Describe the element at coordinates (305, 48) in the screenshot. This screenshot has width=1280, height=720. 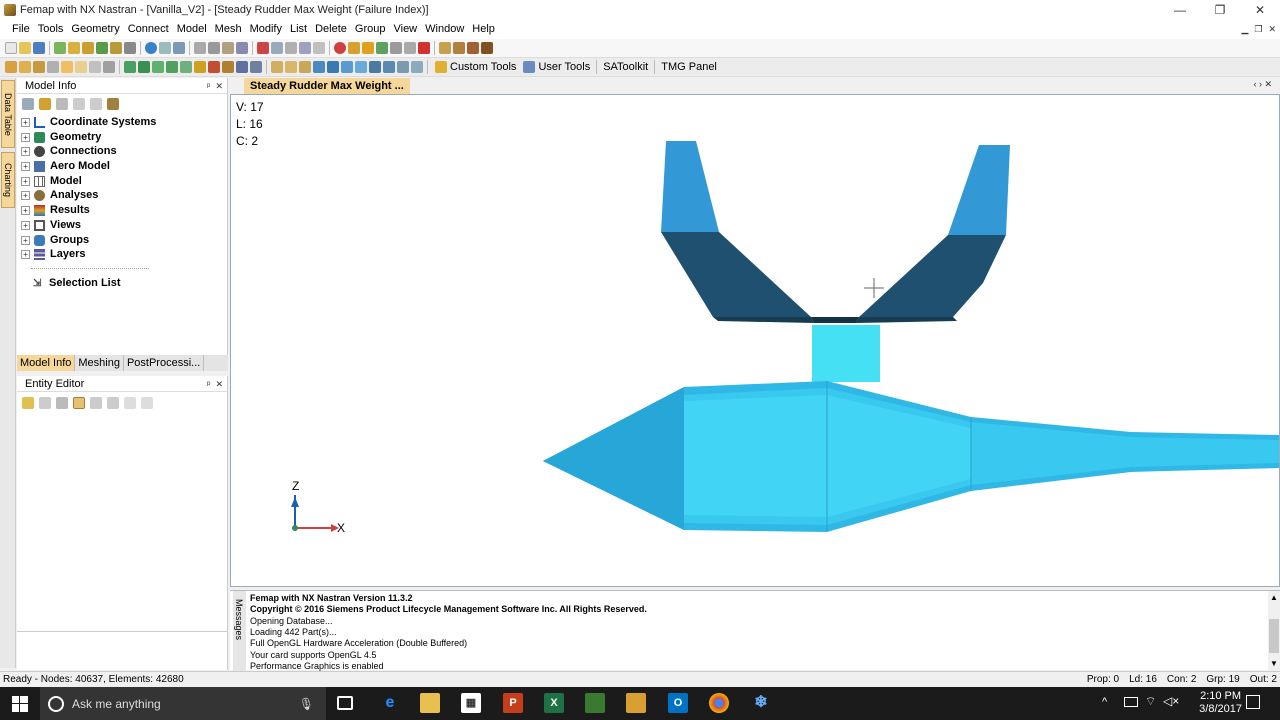
I see `transform-icon` at that location.